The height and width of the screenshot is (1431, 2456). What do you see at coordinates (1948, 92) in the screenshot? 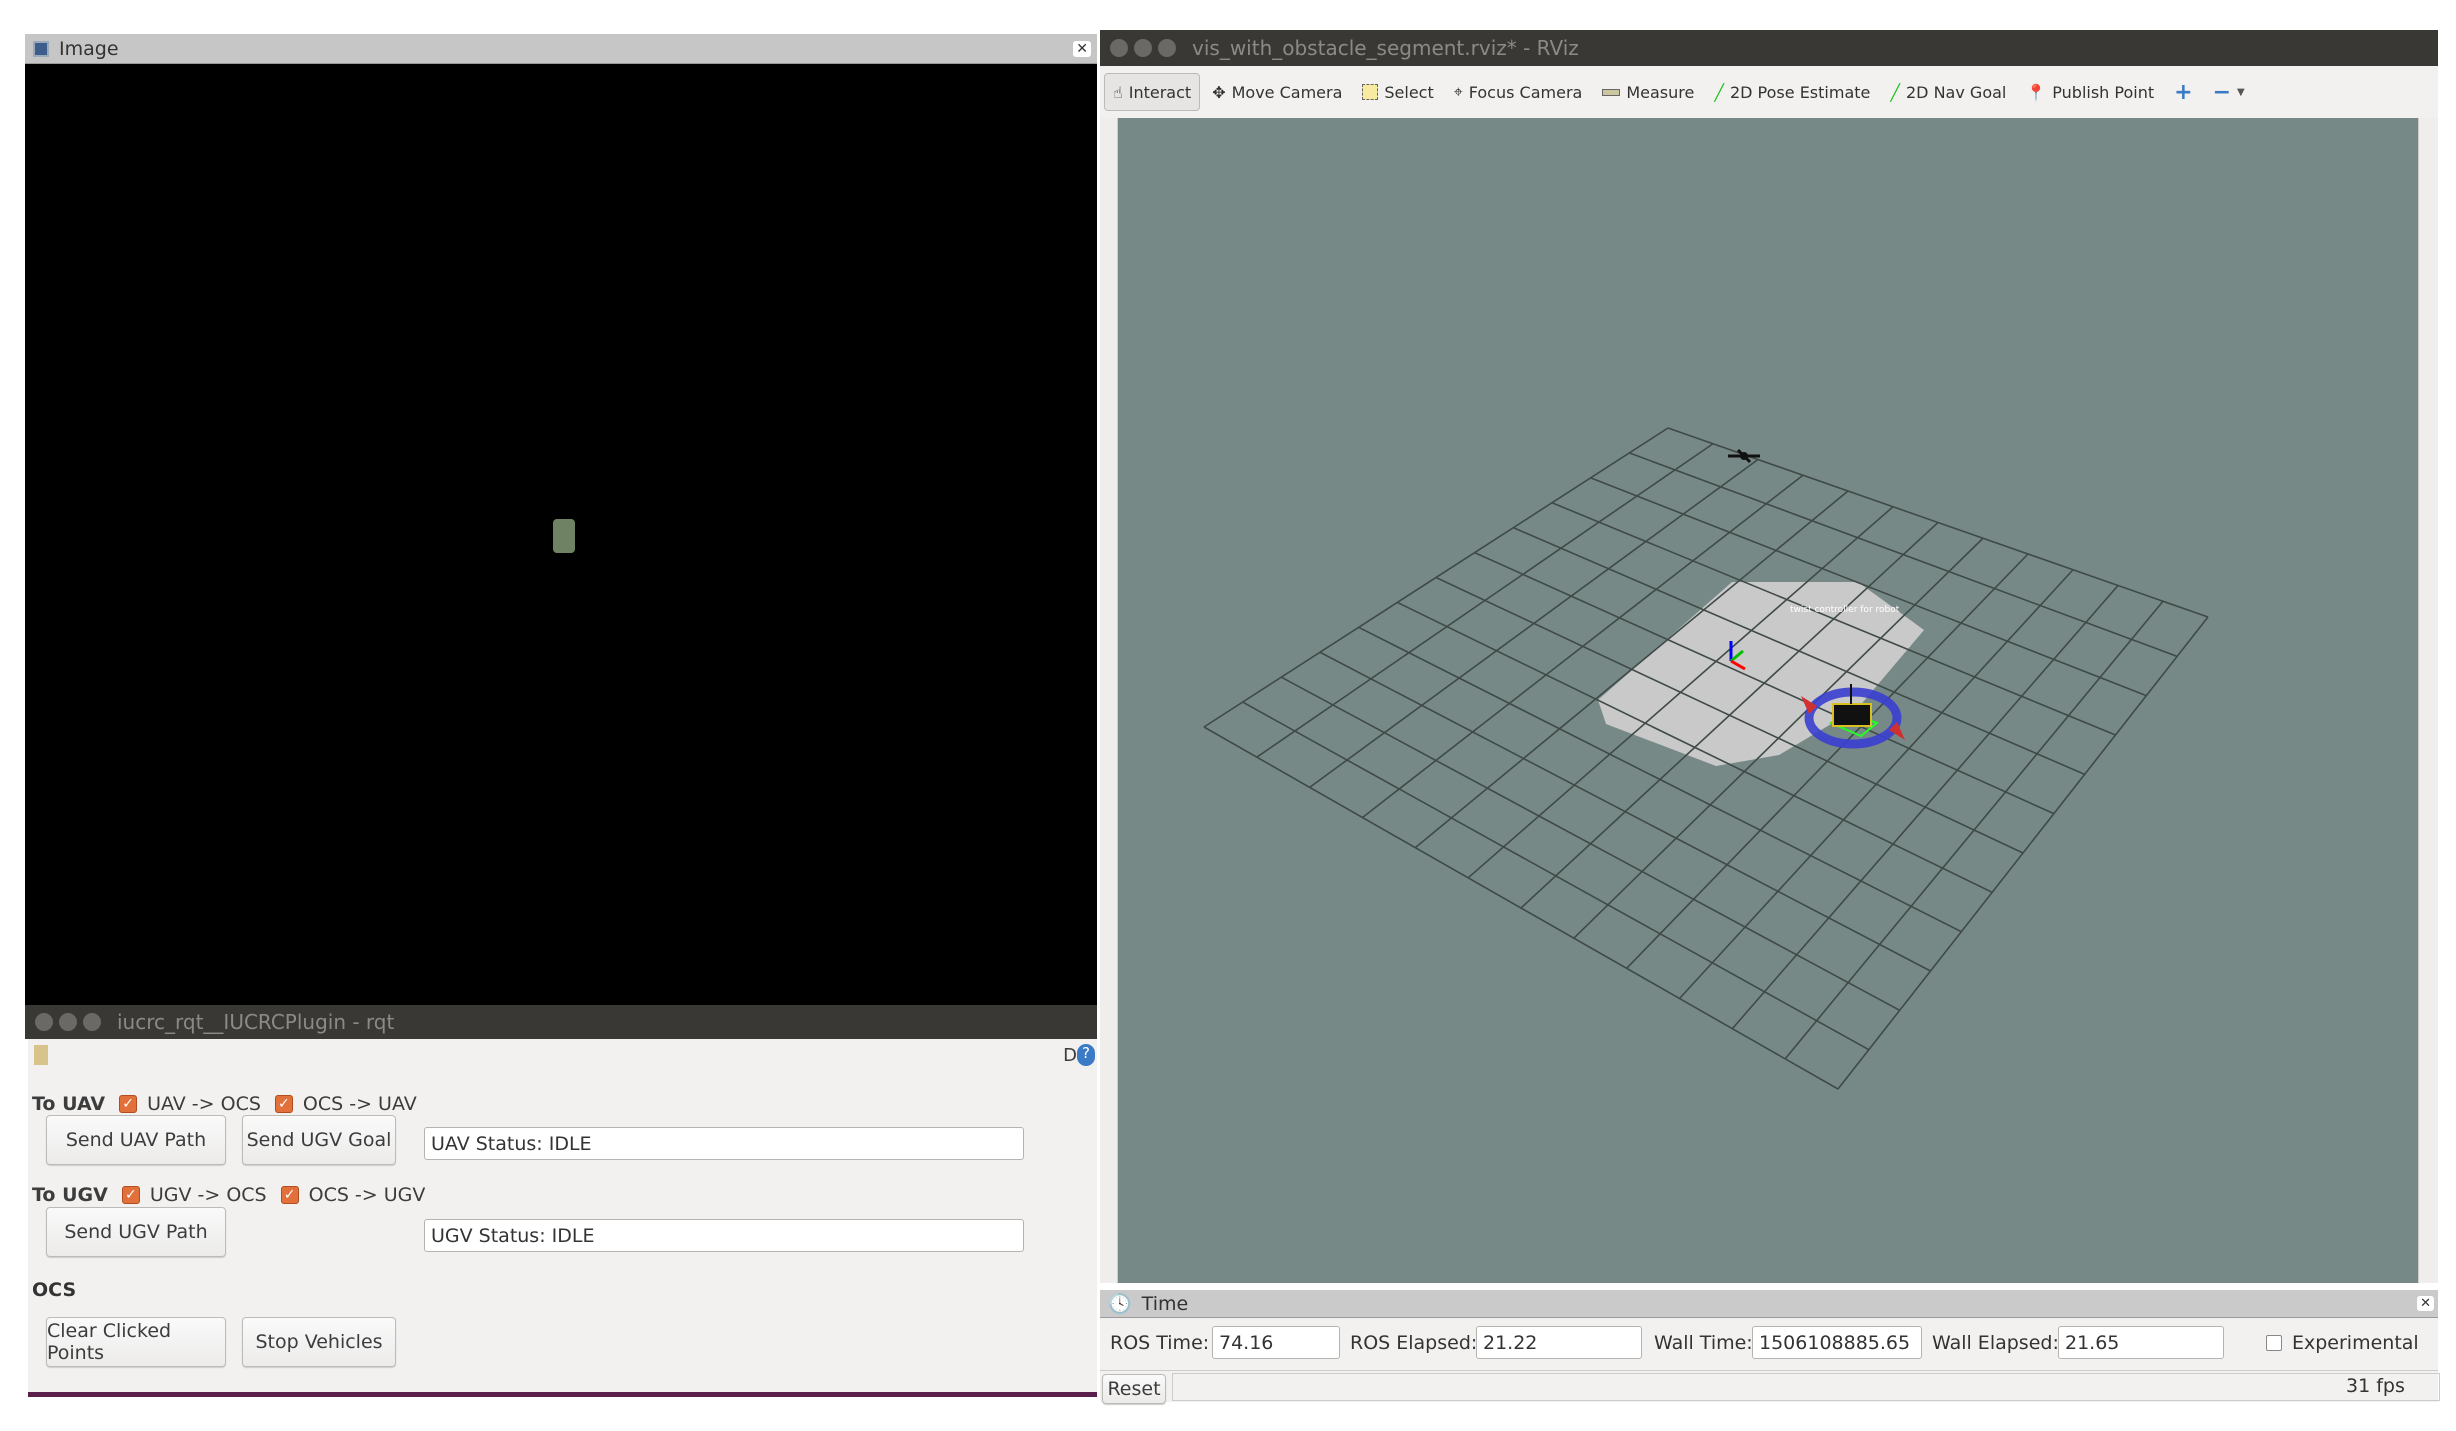
I see `tool-2d-nav-goal: ╱ 2D Nav Goal` at bounding box center [1948, 92].